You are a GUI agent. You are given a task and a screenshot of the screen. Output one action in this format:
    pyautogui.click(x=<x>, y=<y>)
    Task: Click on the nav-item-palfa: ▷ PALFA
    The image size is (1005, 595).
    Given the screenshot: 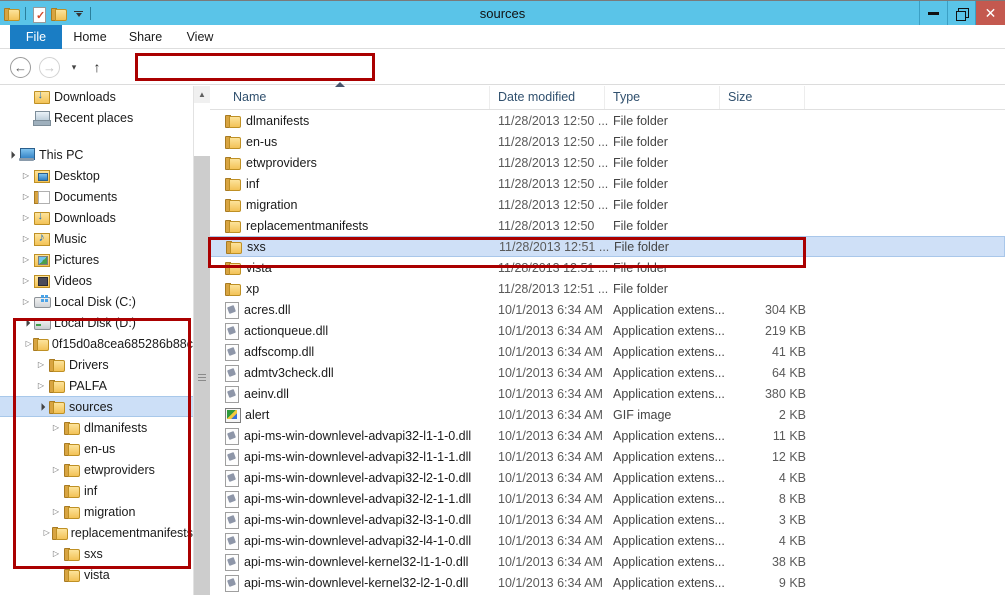 What is the action you would take?
    pyautogui.click(x=96, y=385)
    